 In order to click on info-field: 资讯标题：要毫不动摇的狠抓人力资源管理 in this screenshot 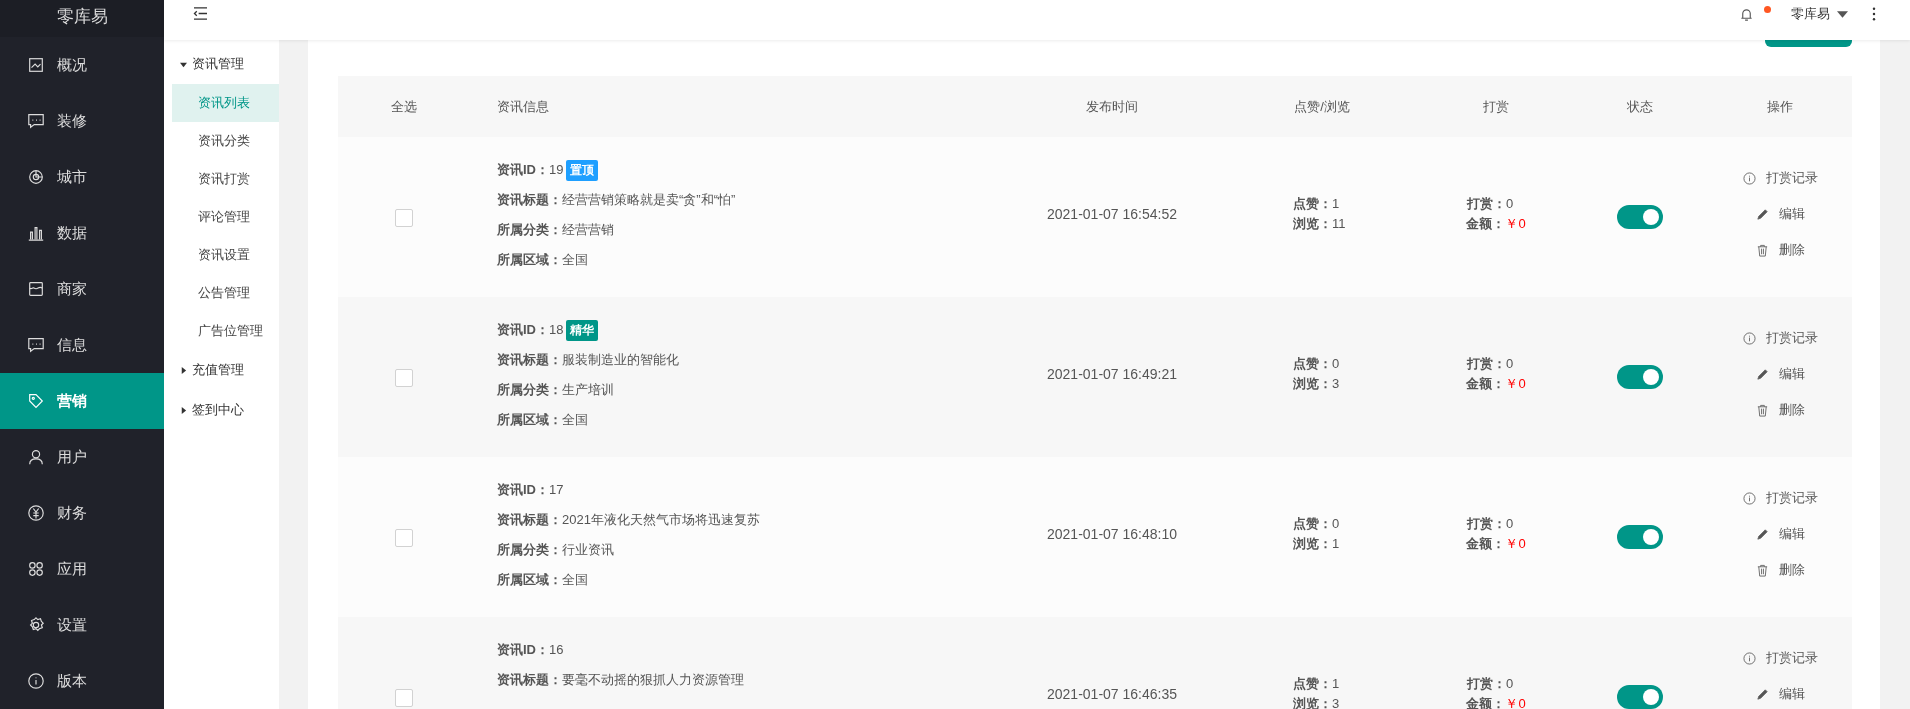, I will do `click(620, 680)`.